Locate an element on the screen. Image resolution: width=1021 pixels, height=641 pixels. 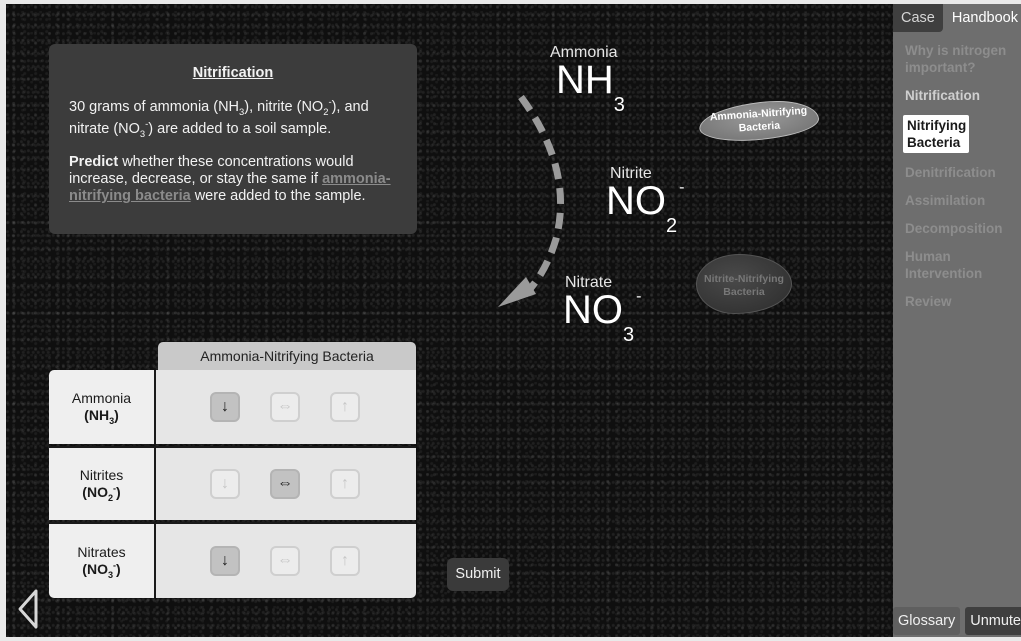
back-arrow-icon is located at coordinates (28, 609).